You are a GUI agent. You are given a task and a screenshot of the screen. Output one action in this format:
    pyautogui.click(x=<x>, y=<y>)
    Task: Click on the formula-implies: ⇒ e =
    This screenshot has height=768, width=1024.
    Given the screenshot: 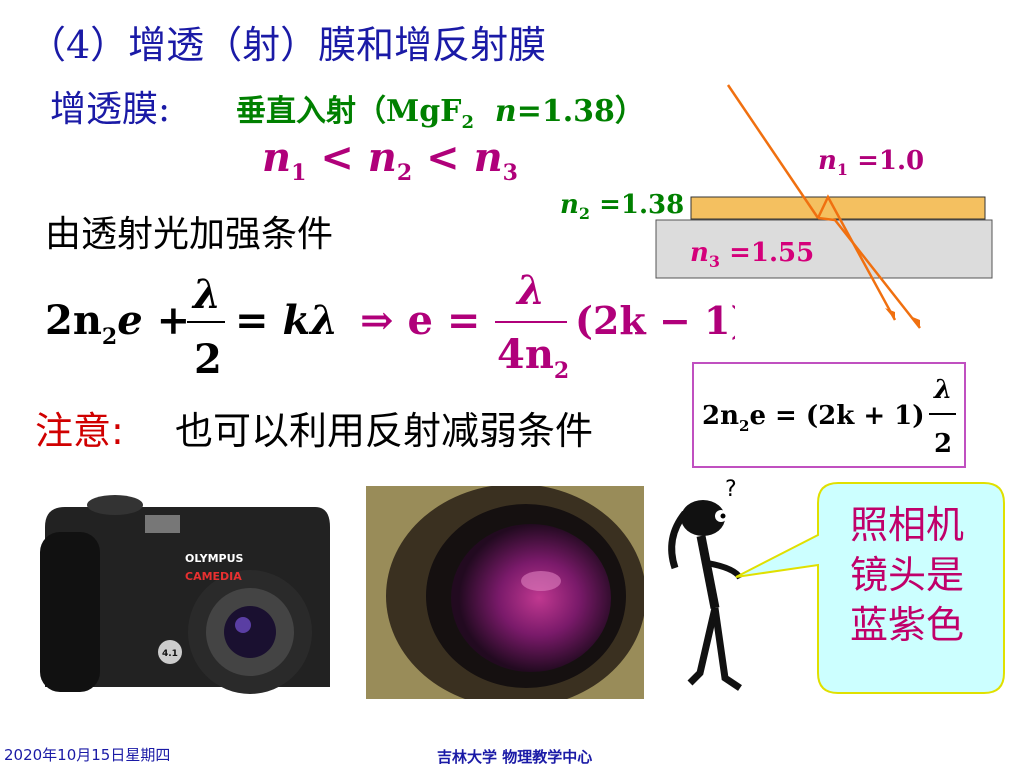 What is the action you would take?
    pyautogui.click(x=420, y=320)
    